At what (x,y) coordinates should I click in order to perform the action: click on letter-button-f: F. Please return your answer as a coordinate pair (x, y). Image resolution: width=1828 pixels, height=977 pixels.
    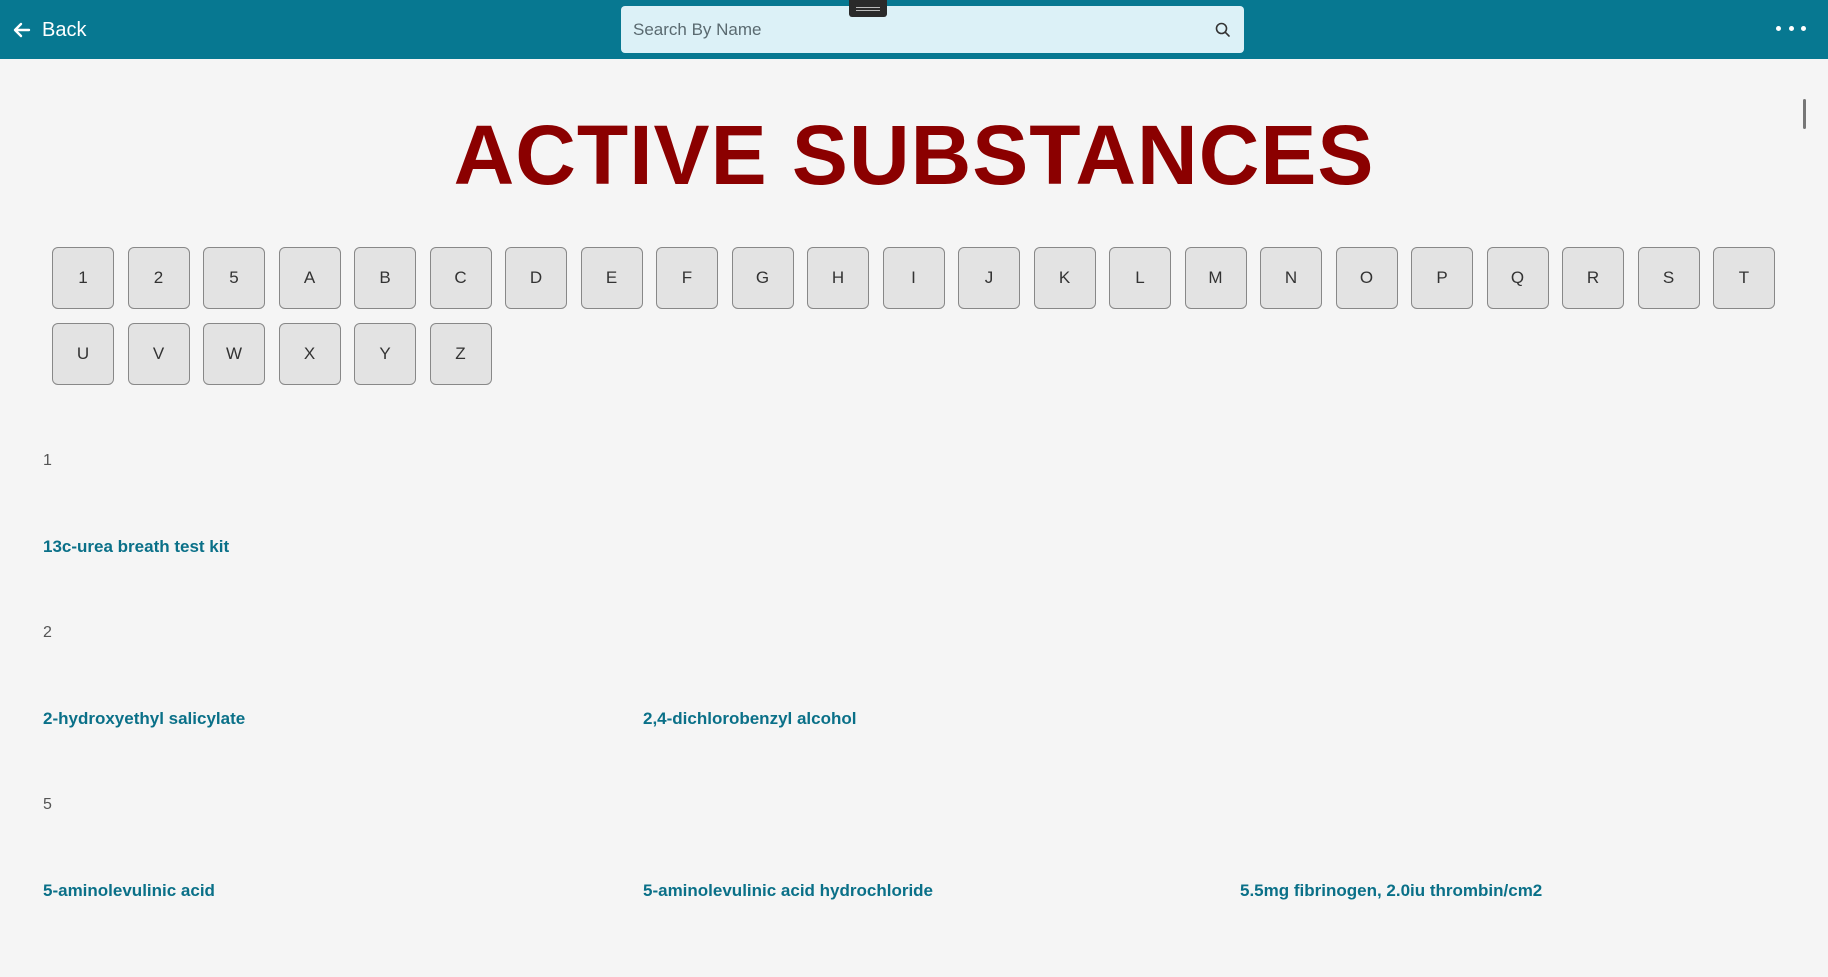
    Looking at the image, I should click on (687, 278).